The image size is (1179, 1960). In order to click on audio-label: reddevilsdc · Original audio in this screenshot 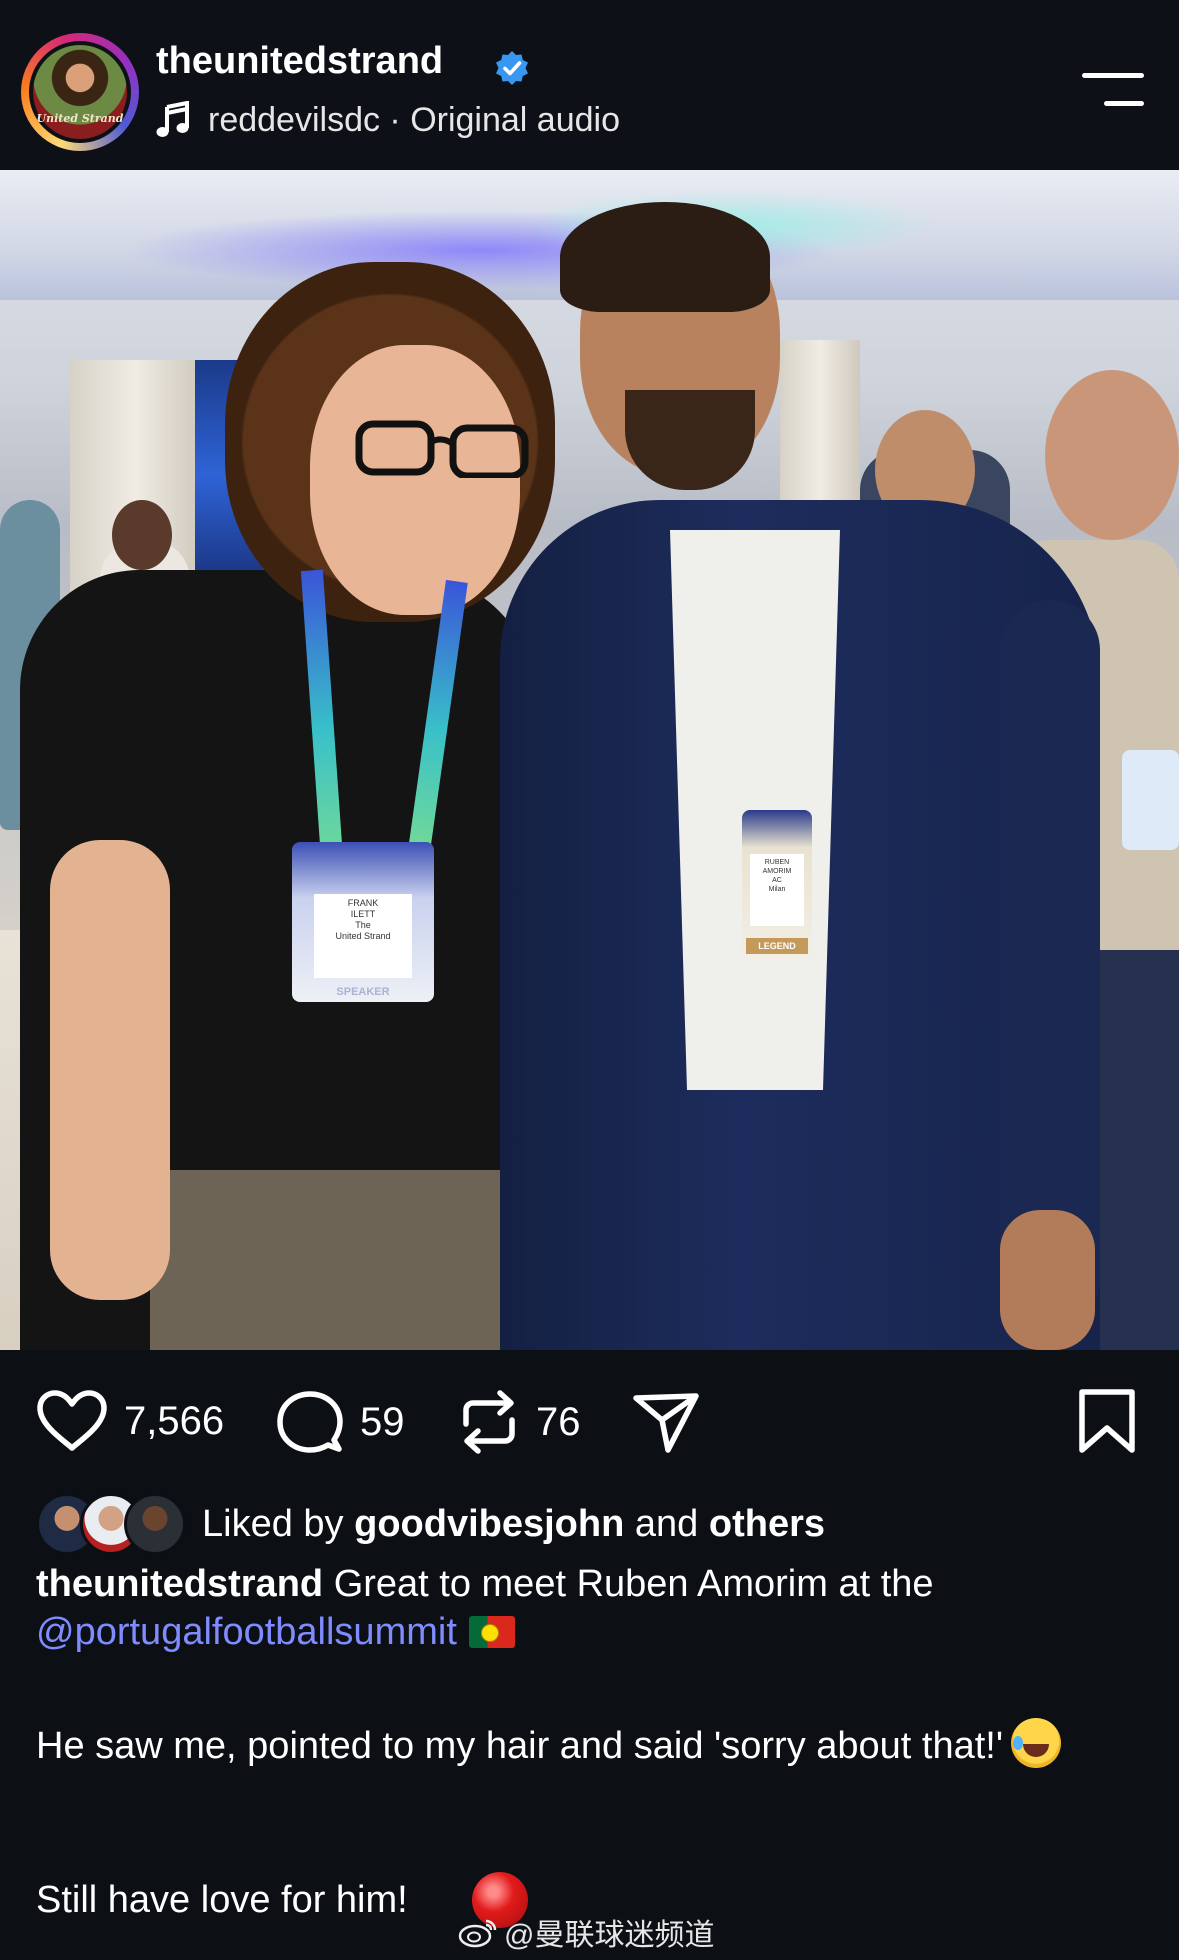, I will do `click(414, 119)`.